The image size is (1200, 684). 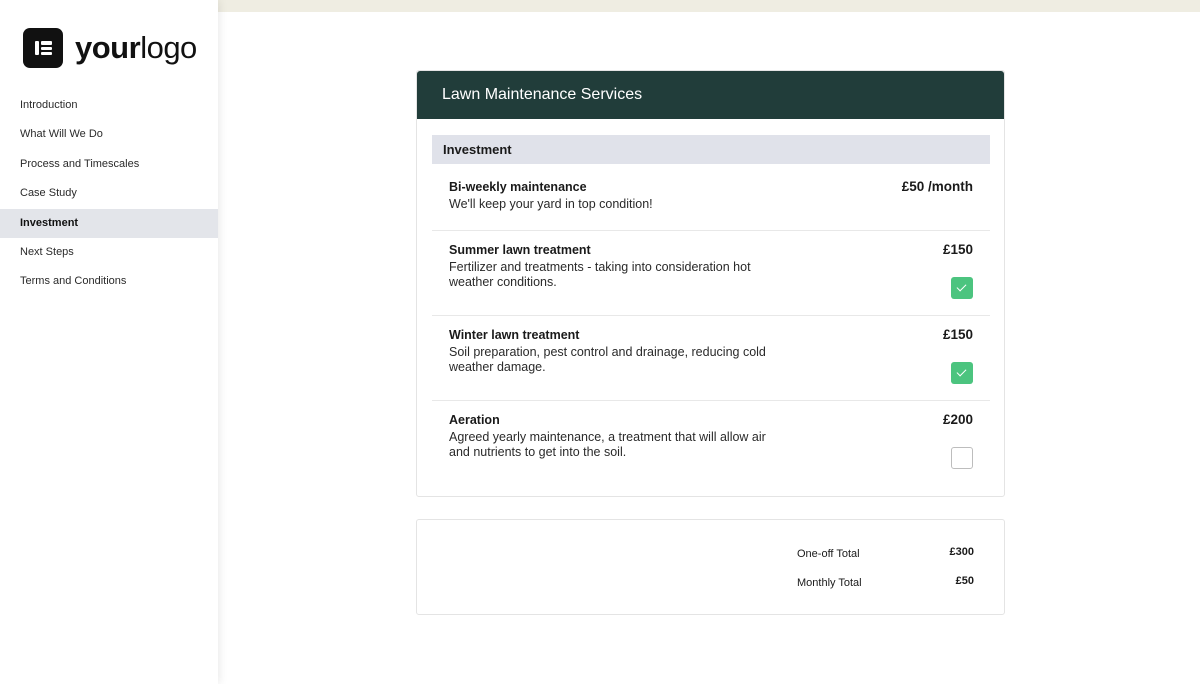 What do you see at coordinates (958, 419) in the screenshot?
I see `item-price: £200` at bounding box center [958, 419].